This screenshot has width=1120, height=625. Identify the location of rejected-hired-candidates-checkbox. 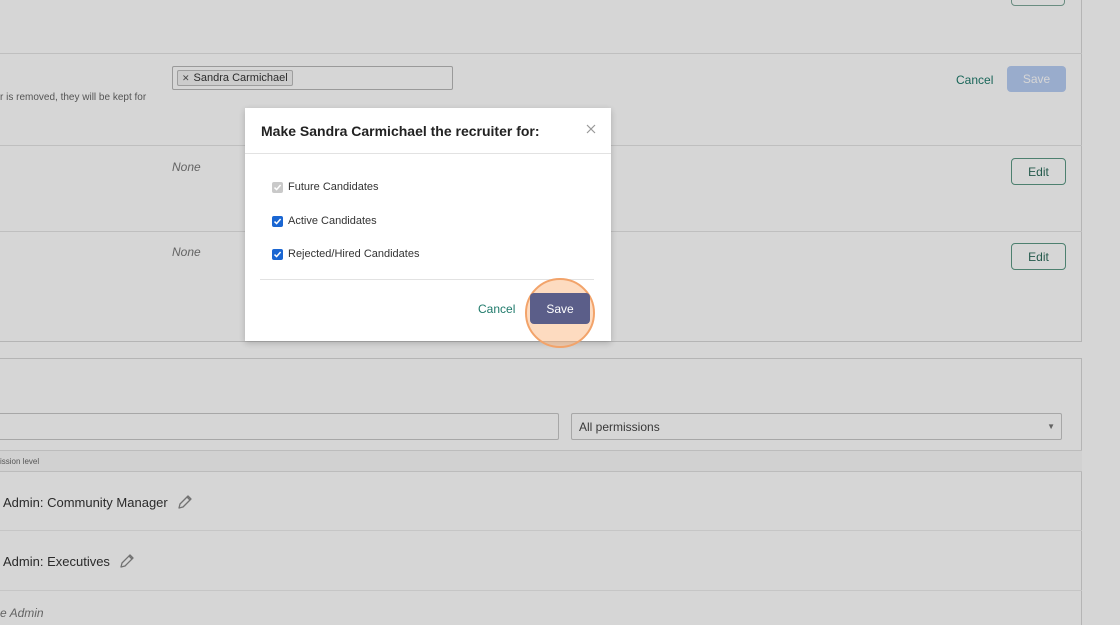
(277, 254).